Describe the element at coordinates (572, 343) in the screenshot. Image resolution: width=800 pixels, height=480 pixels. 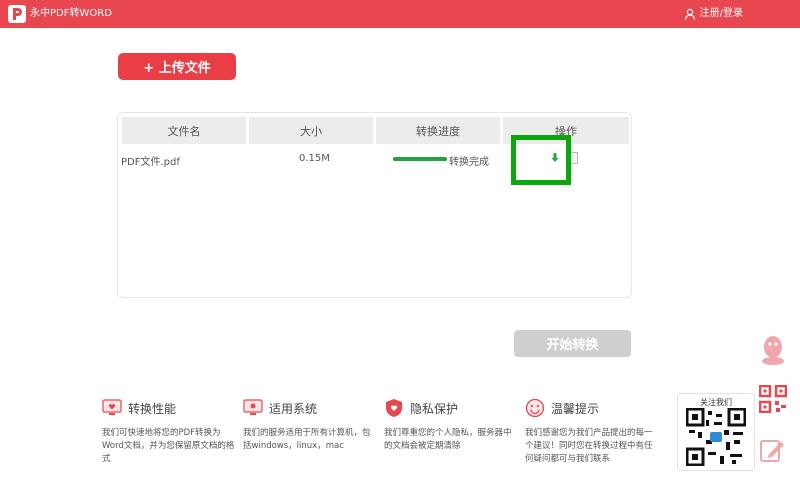
I see `start-convert-button: 开始转换` at that location.